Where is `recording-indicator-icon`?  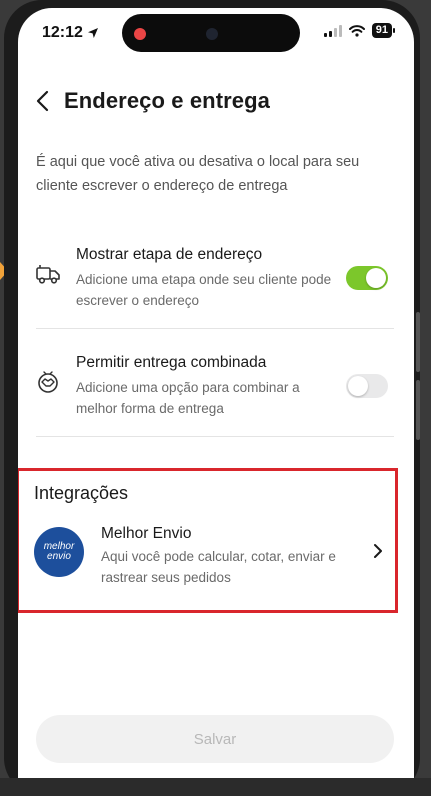 recording-indicator-icon is located at coordinates (140, 34).